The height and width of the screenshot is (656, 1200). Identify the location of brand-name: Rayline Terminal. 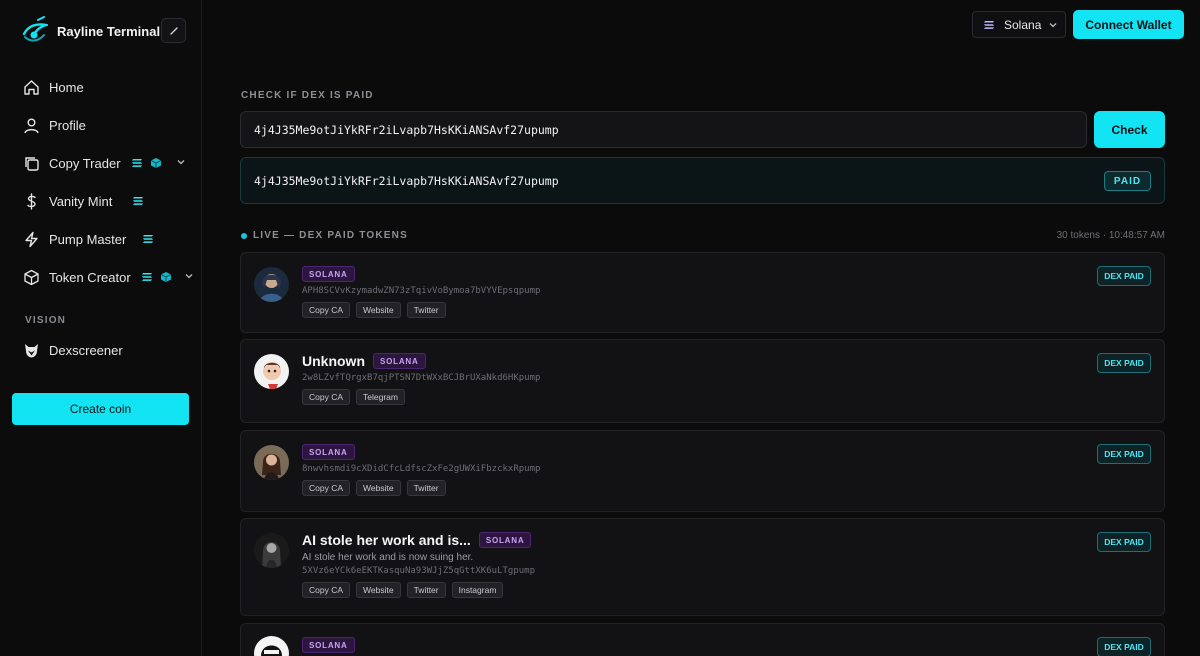
(109, 31).